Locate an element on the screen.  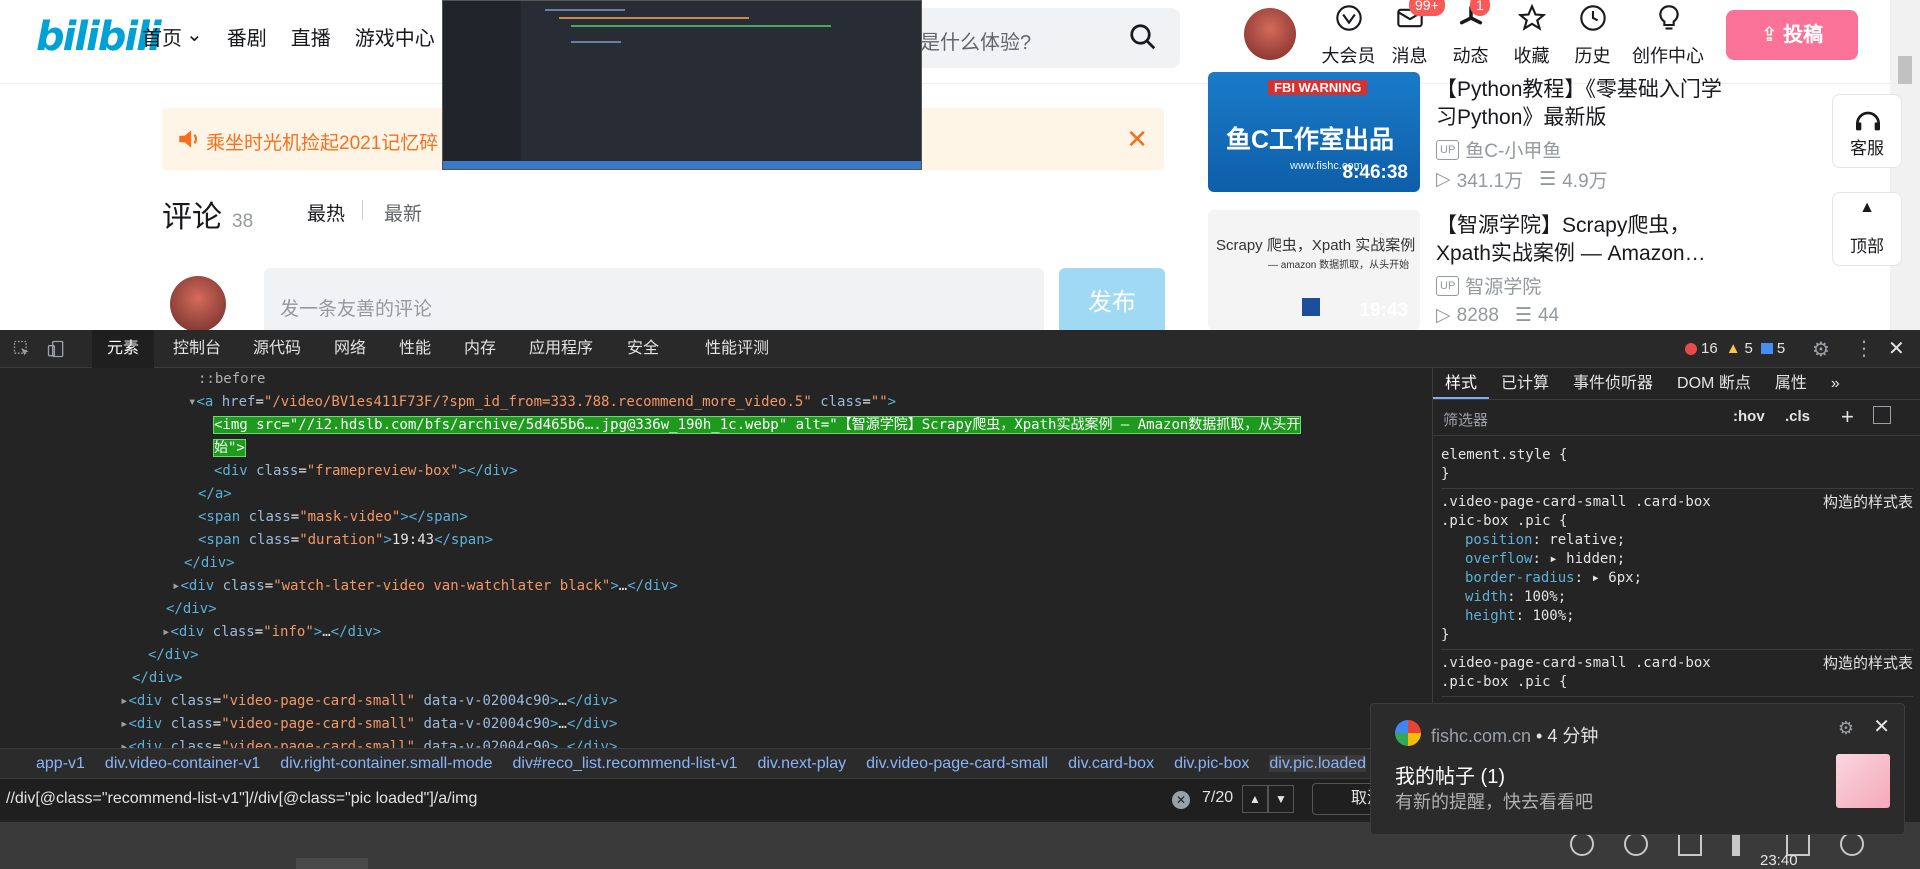
warning-count: ▲ 5 is located at coordinates (1739, 348).